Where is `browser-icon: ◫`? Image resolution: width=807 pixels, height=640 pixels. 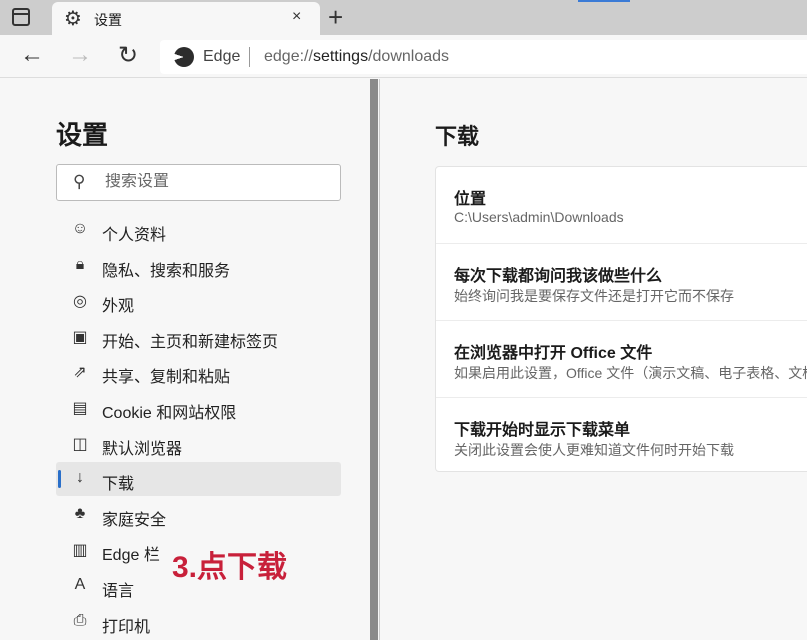
browser-icon: ◫ is located at coordinates (80, 444).